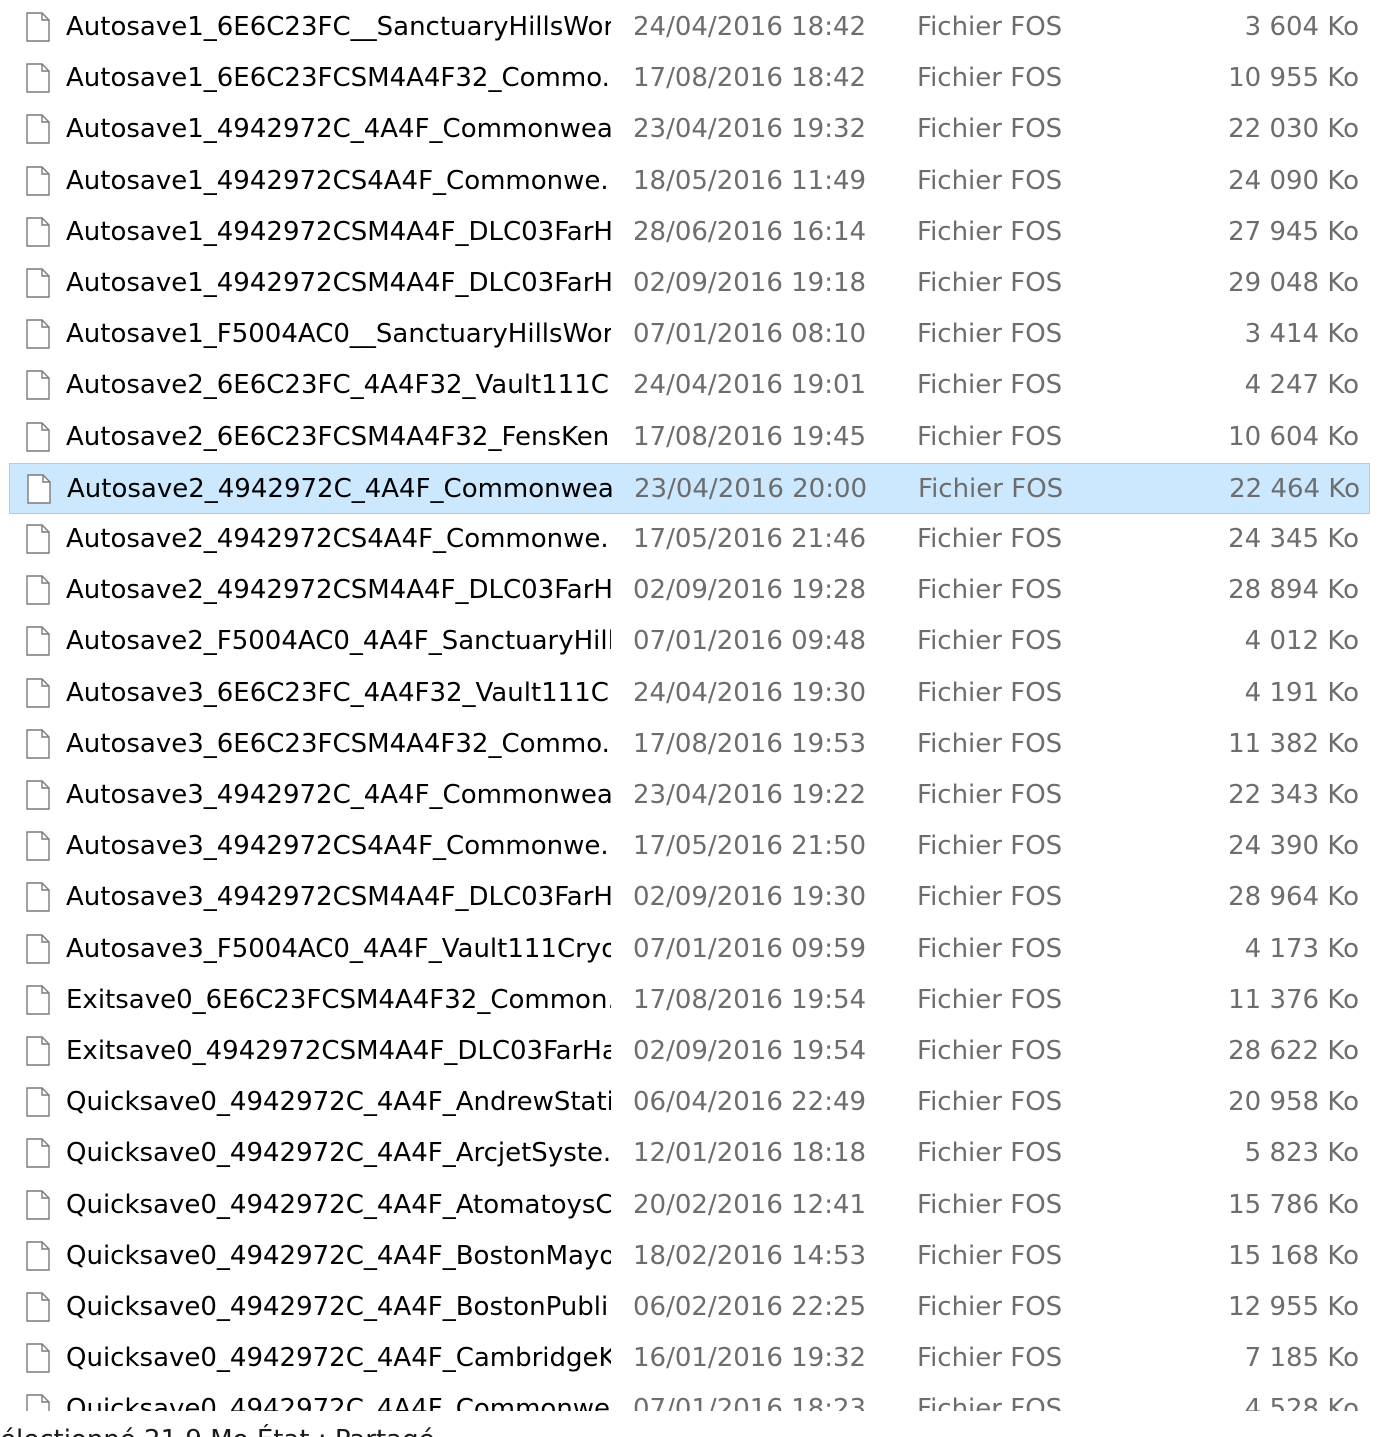 This screenshot has width=1400, height=1437. Describe the element at coordinates (751, 489) in the screenshot. I see `file-date: 23/04/2016 20:00` at that location.